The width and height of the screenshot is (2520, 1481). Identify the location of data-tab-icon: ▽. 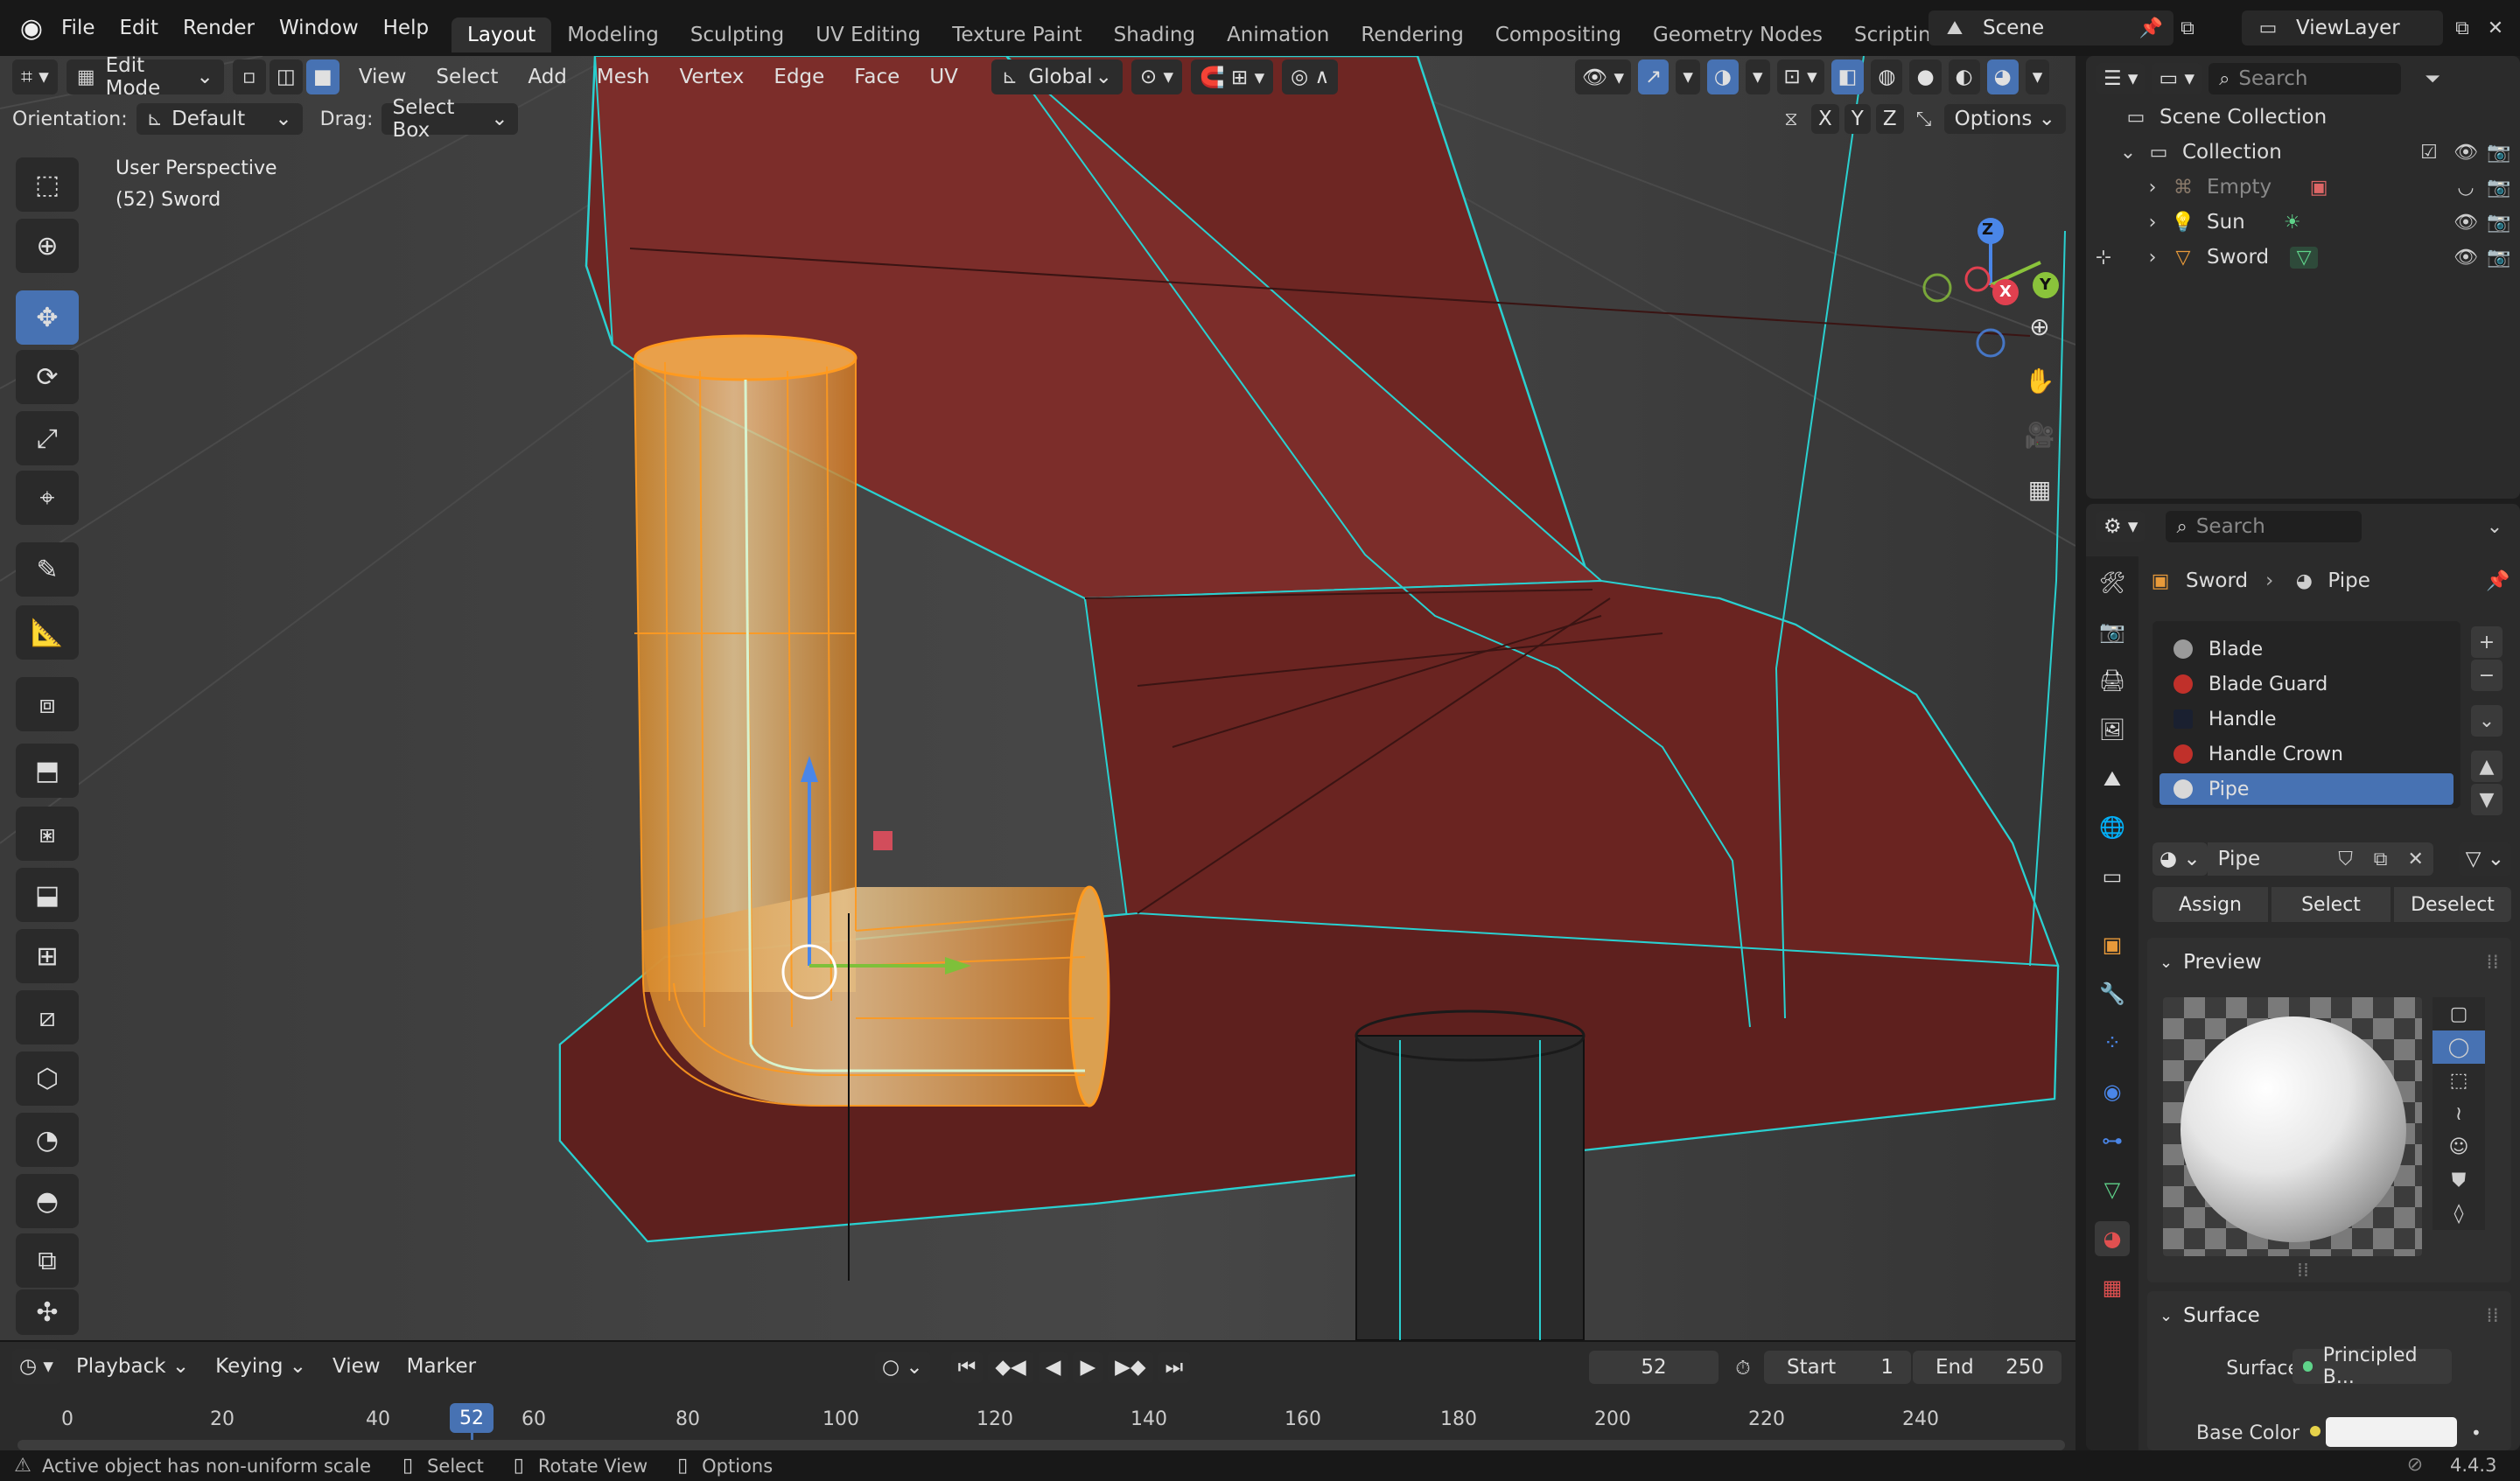
(2112, 1189).